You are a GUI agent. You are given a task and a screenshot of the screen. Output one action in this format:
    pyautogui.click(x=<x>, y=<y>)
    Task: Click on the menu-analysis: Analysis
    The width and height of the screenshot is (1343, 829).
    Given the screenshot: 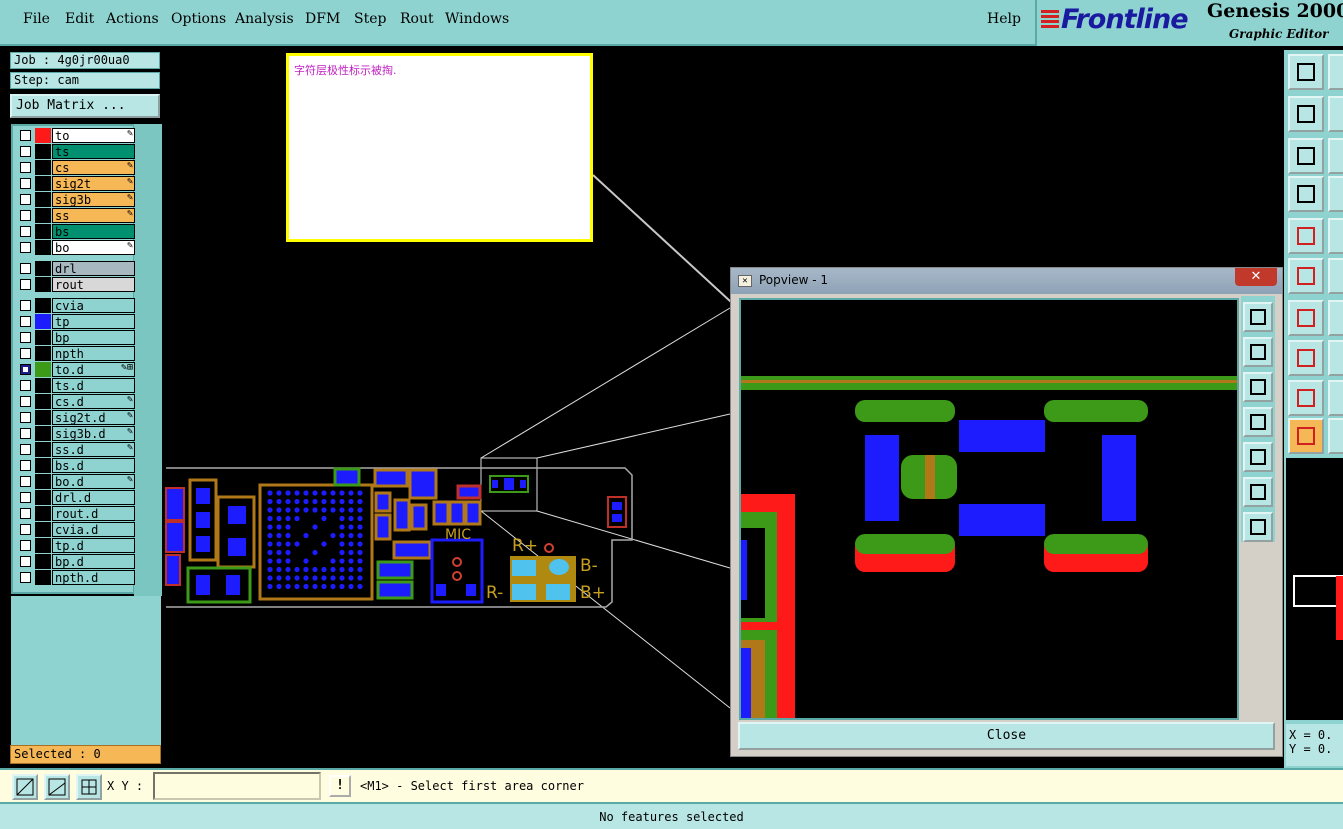 What is the action you would take?
    pyautogui.click(x=264, y=19)
    